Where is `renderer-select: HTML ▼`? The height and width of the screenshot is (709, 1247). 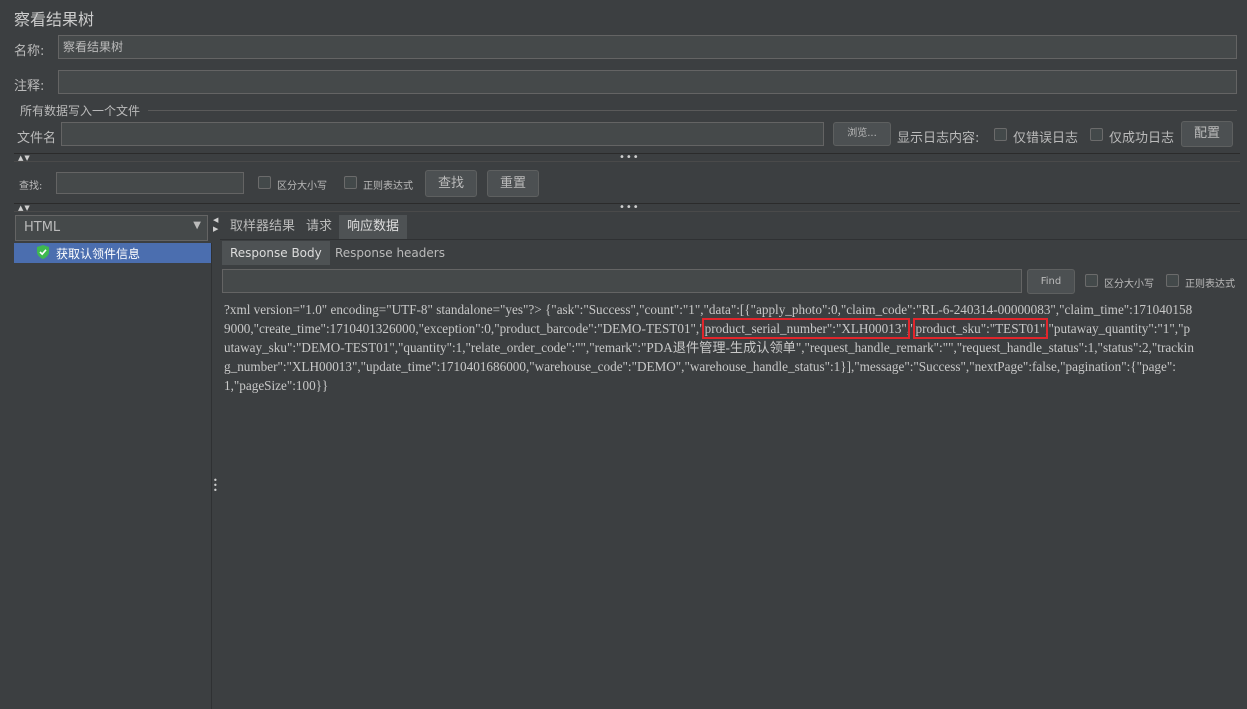
renderer-select: HTML ▼ is located at coordinates (111, 228).